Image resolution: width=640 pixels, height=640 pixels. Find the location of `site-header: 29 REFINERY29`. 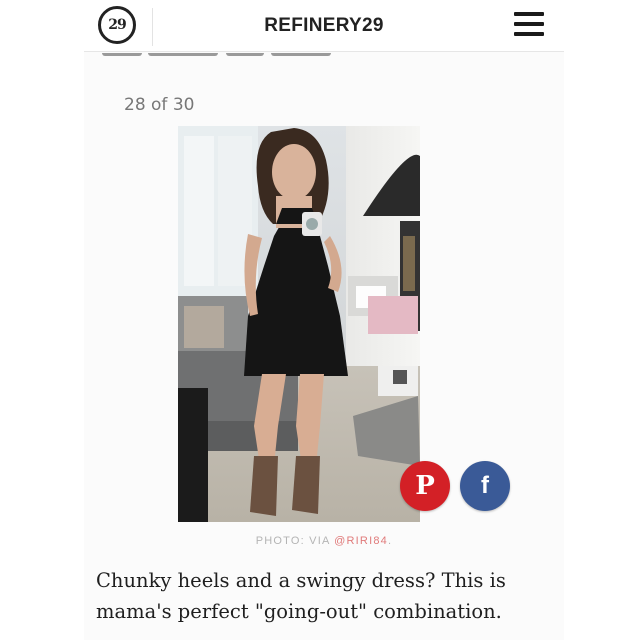

site-header: 29 REFINERY29 is located at coordinates (324, 26).